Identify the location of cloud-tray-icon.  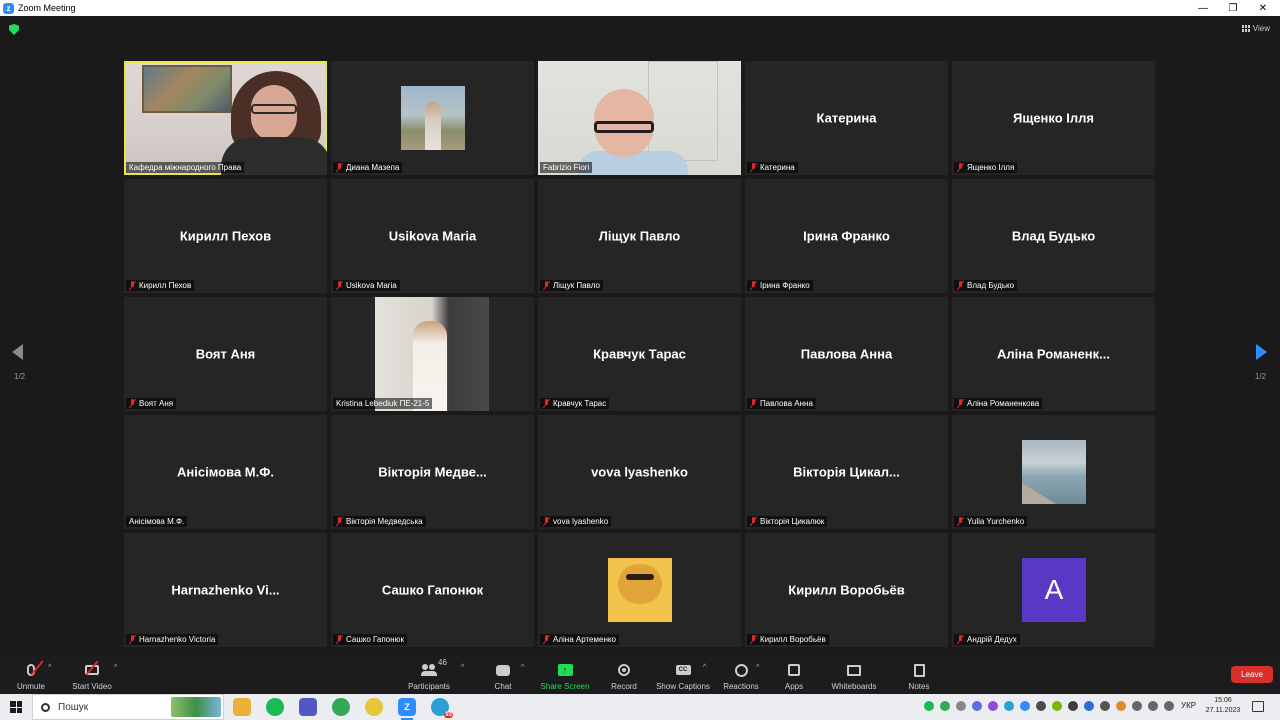
(961, 706).